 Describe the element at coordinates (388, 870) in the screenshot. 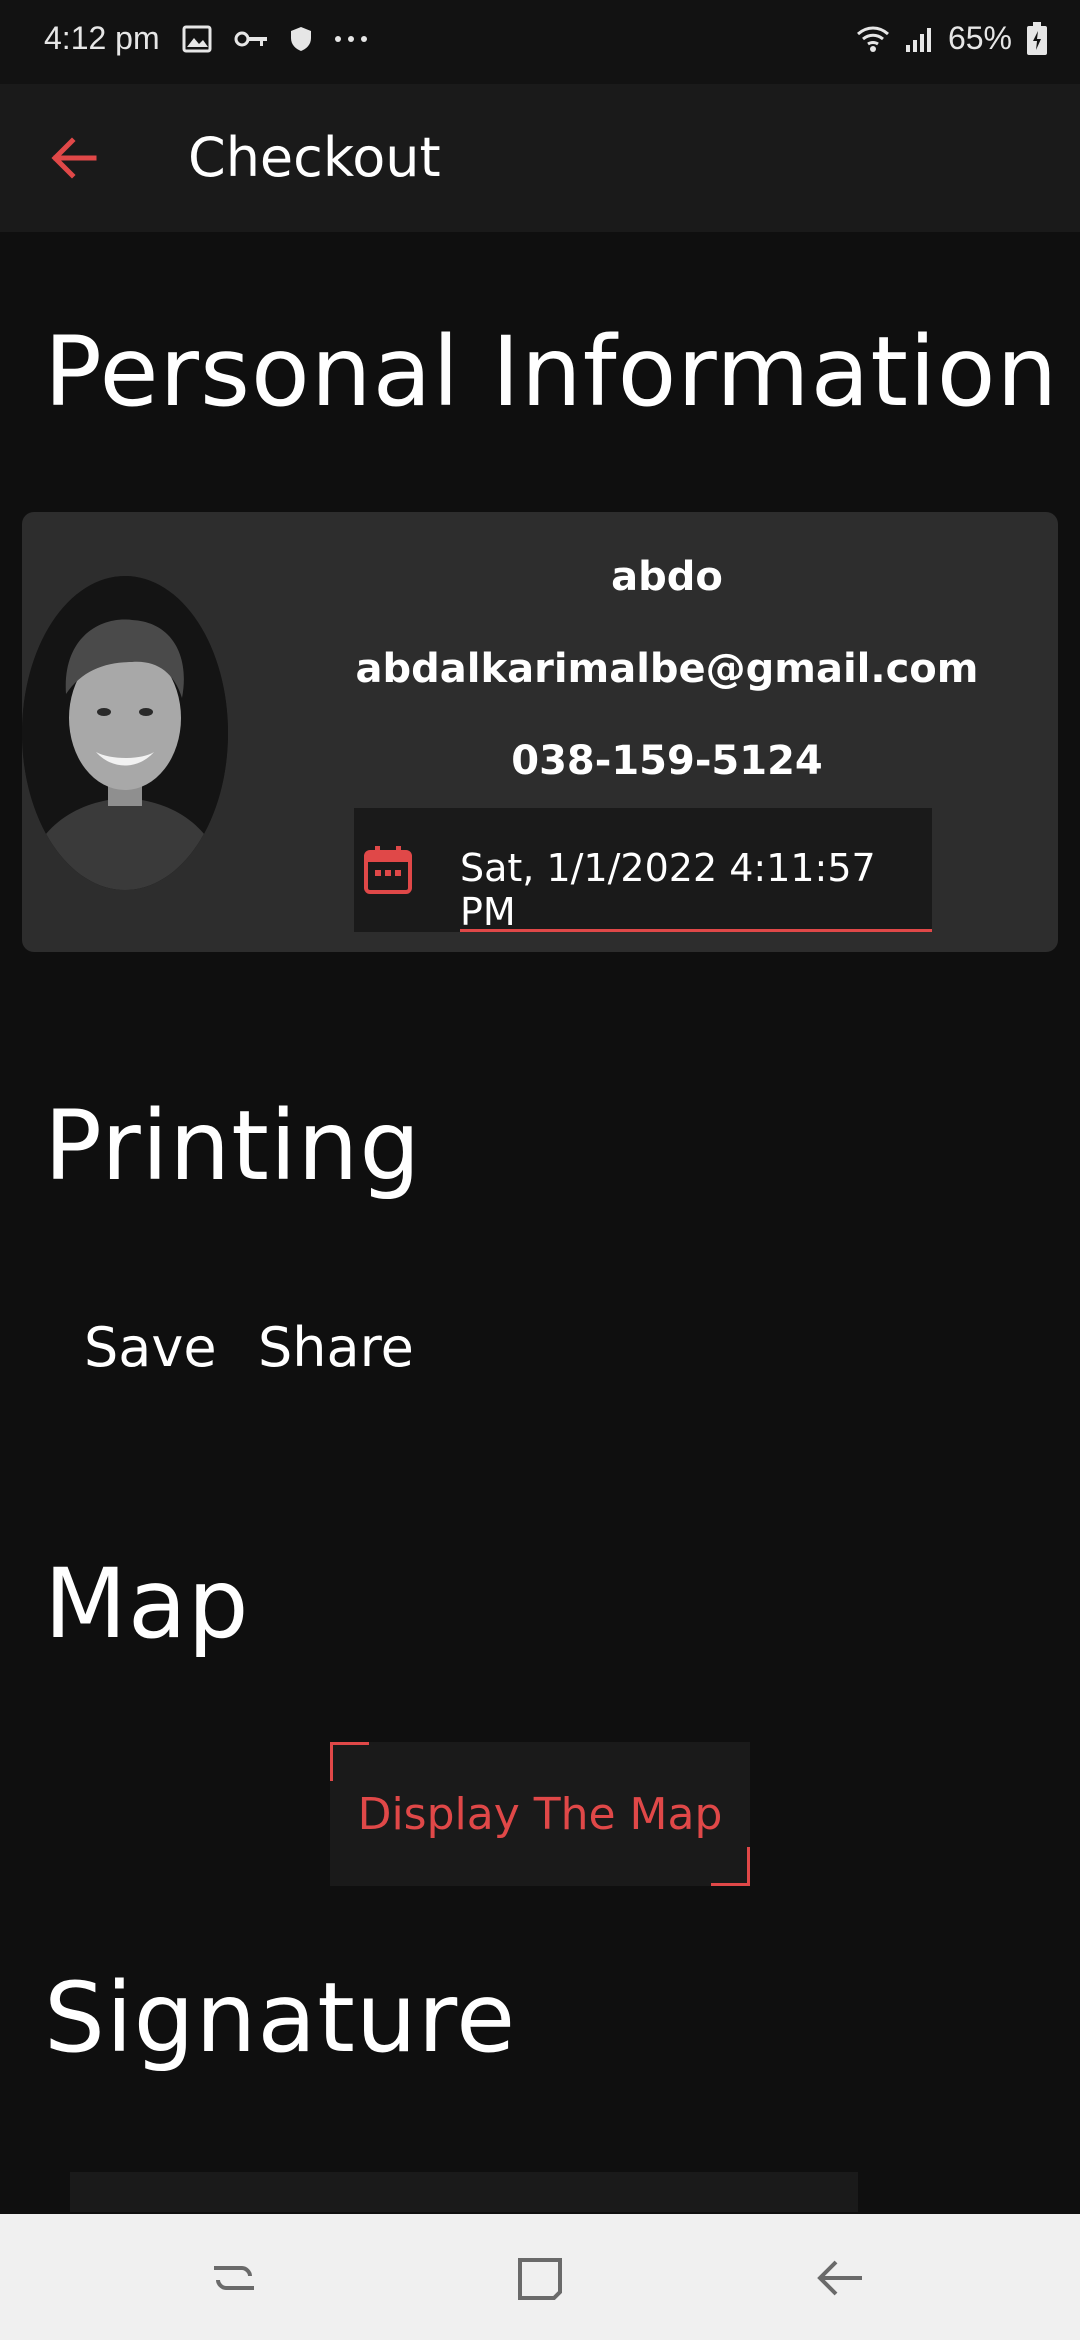

I see `calendar-icon` at that location.